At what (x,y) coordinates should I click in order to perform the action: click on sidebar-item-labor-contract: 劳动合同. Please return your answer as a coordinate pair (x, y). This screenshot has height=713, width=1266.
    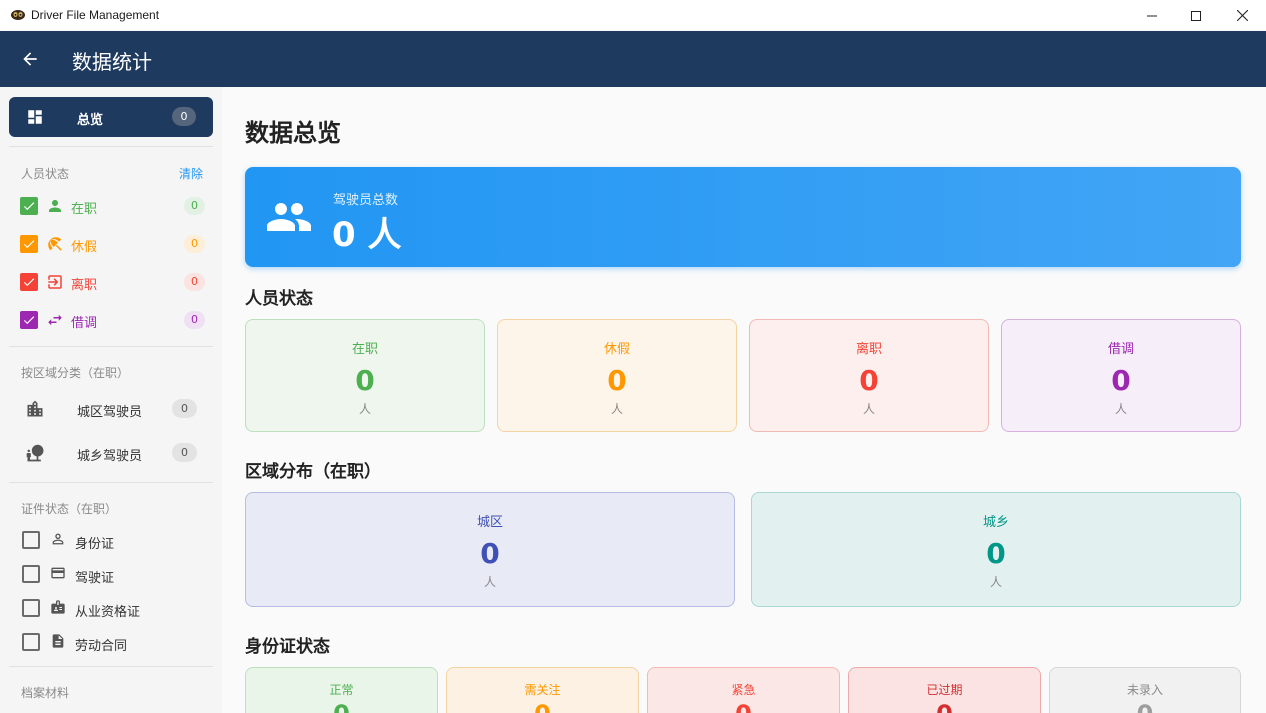
    Looking at the image, I should click on (117, 642).